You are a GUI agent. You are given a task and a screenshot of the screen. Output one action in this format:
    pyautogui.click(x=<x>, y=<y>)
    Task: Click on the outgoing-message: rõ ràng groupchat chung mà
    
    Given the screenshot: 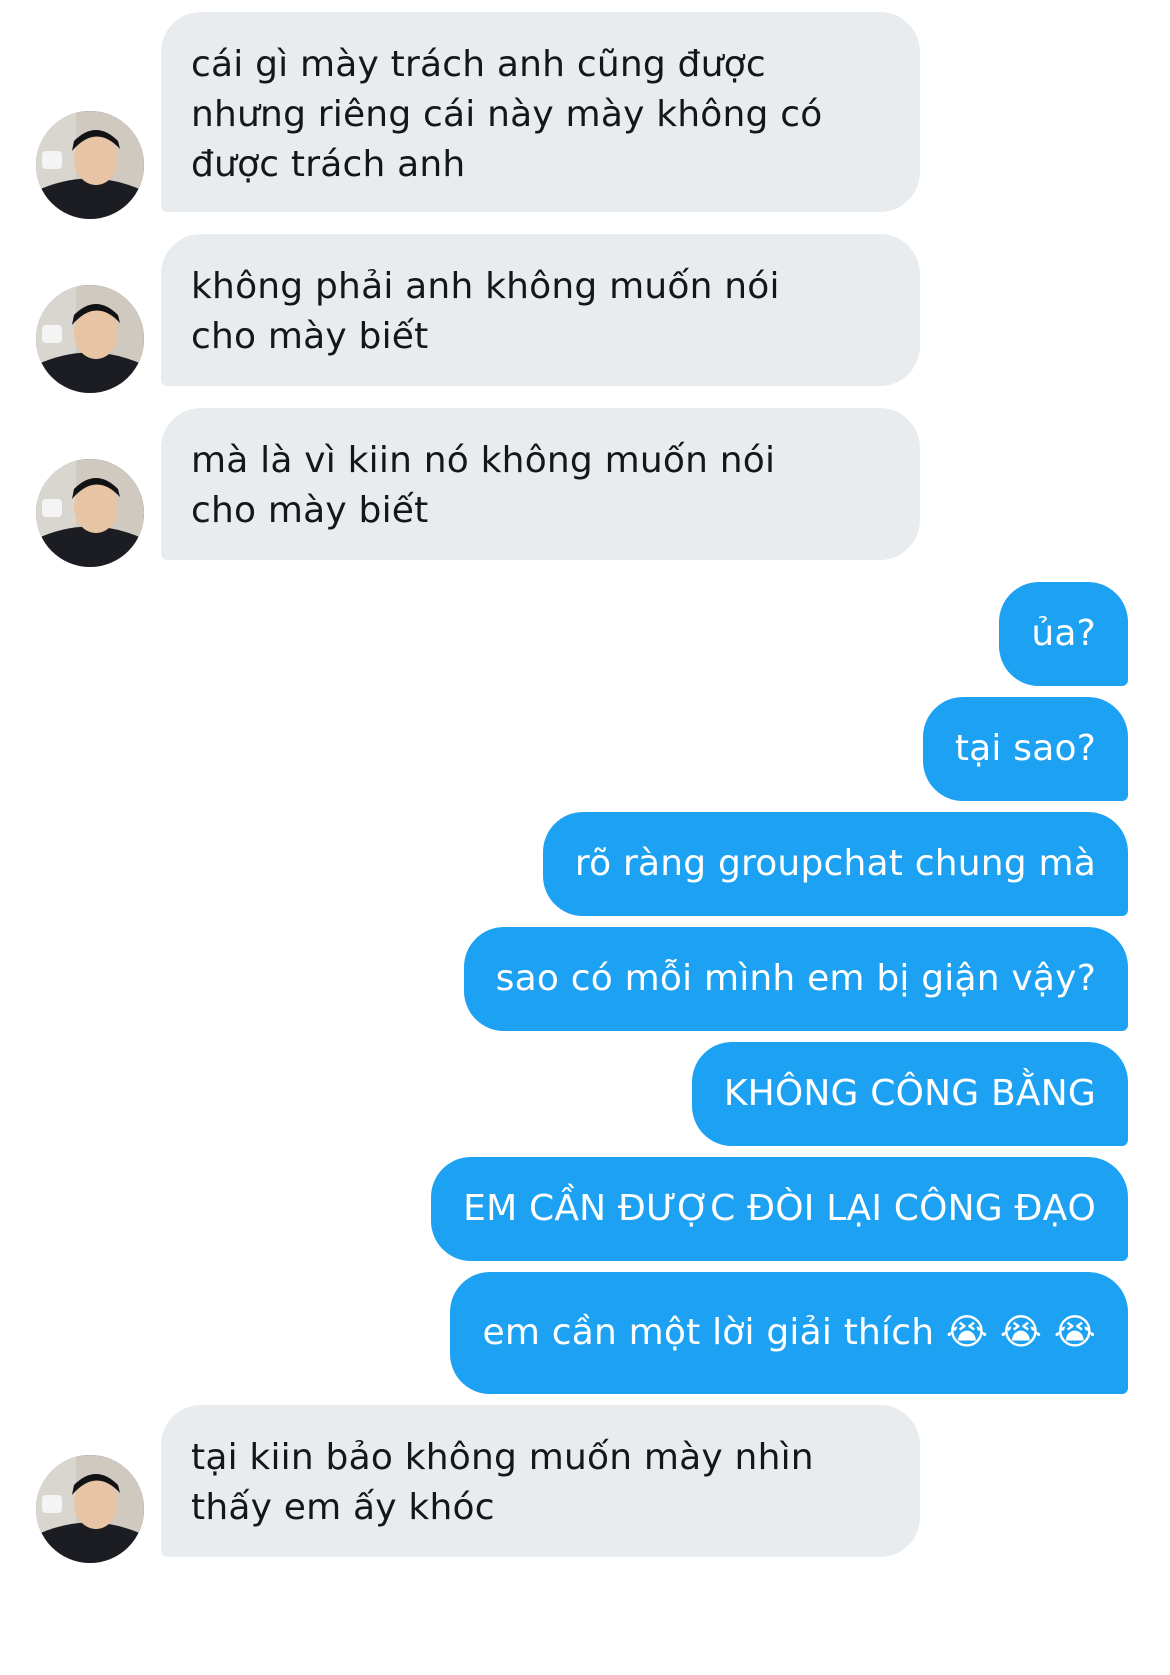 What is the action you would take?
    pyautogui.click(x=835, y=864)
    